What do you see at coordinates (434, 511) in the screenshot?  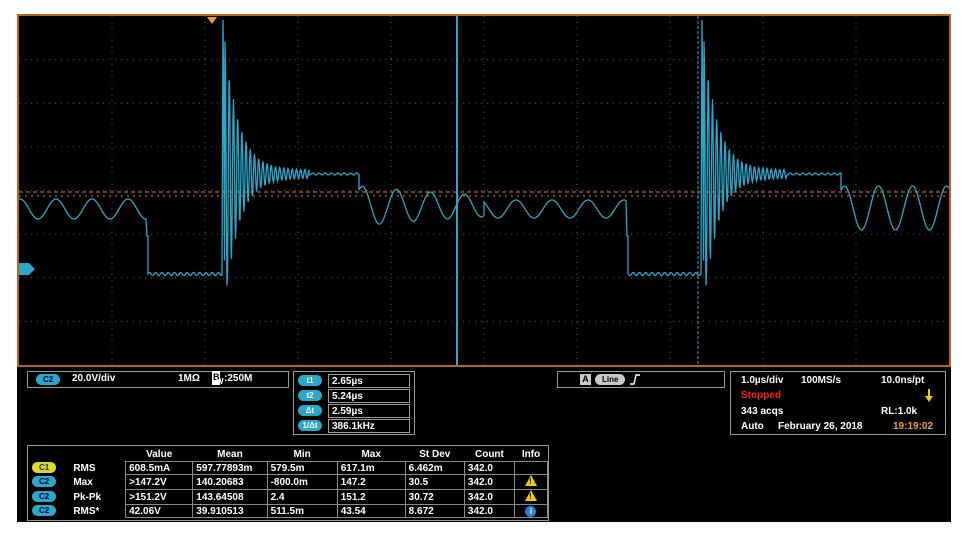 I see `measurement-stdev: 8.672` at bounding box center [434, 511].